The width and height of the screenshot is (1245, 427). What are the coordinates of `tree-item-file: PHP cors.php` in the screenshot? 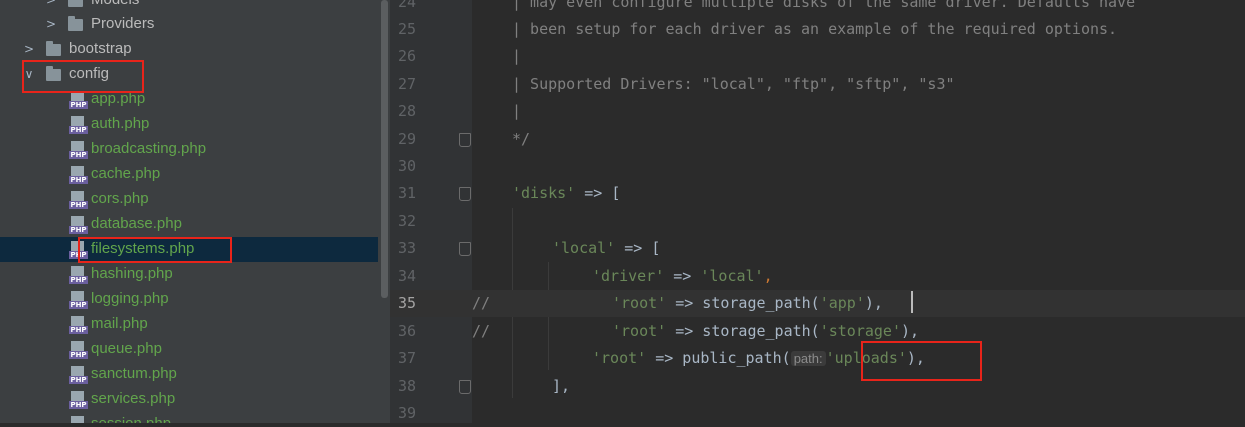 It's located at (189, 199).